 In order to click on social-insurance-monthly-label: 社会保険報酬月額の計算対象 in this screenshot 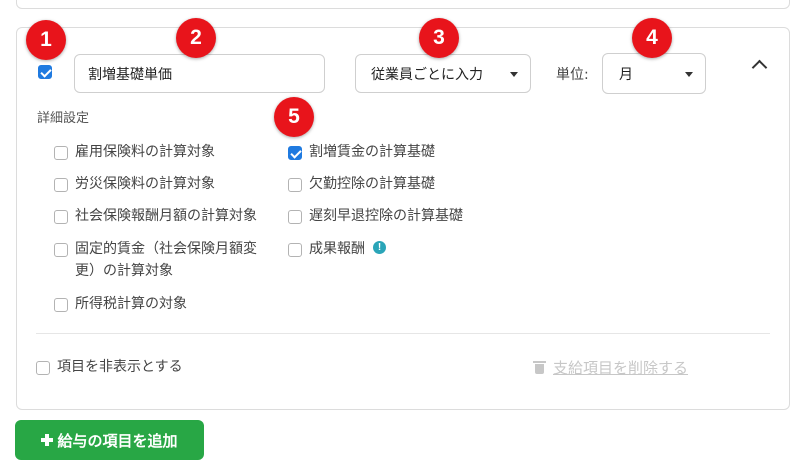, I will do `click(166, 216)`.